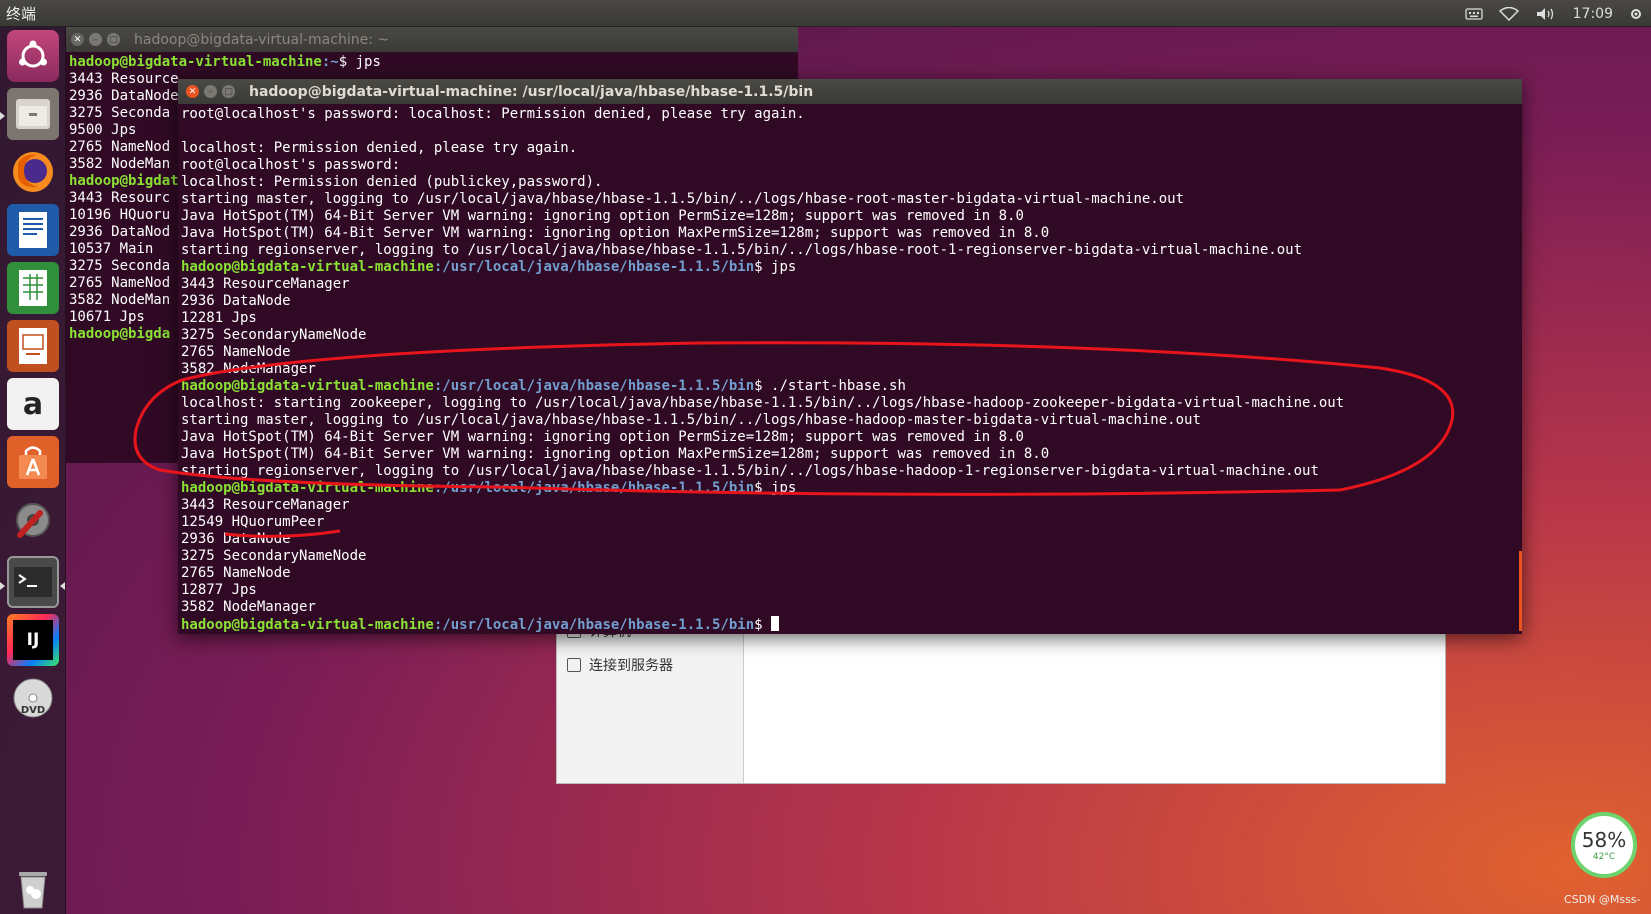 The width and height of the screenshot is (1651, 914). Describe the element at coordinates (1593, 13) in the screenshot. I see `clock: 17:09` at that location.